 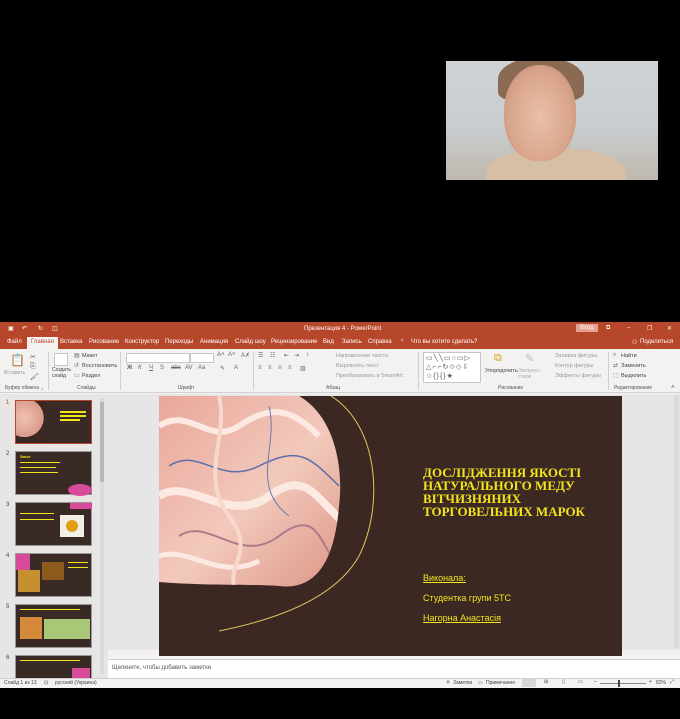 I want to click on thumbnails-scrollbar, so click(x=102, y=536).